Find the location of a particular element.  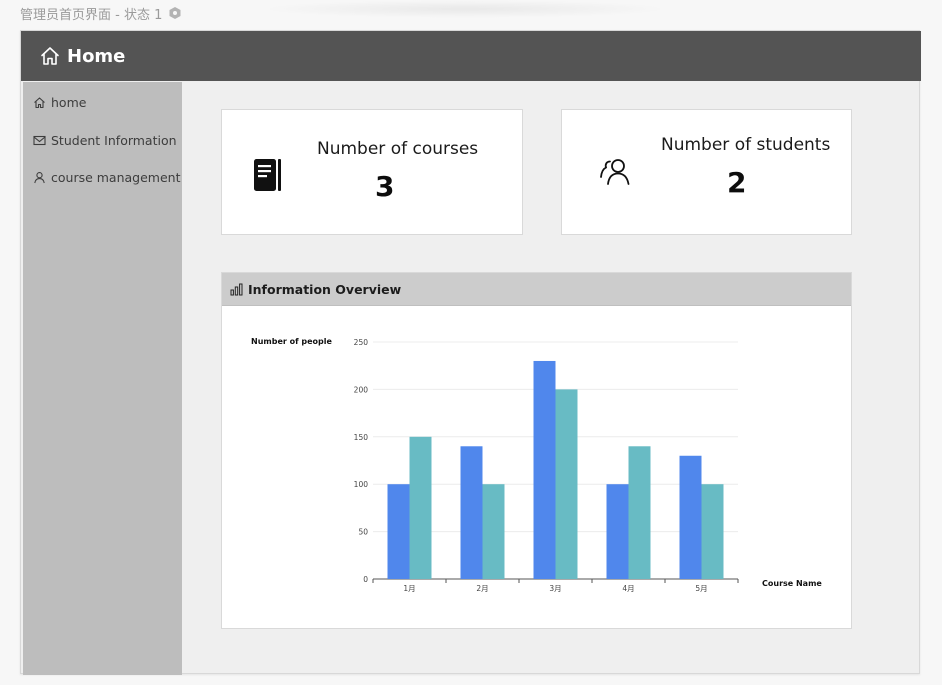

page-title: 管理员首页界面 - 状态 1 is located at coordinates (101, 13).